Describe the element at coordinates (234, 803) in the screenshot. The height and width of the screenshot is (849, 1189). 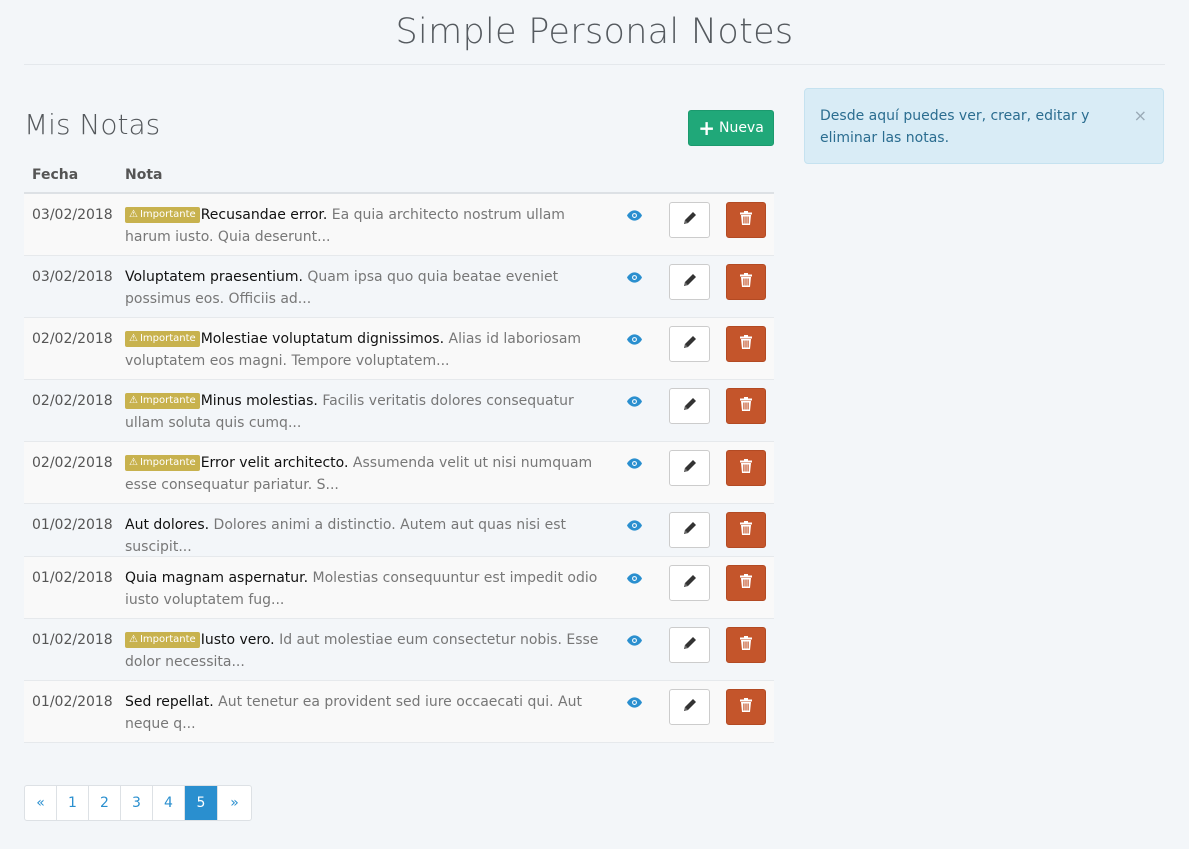
I see `page-next: »` at that location.